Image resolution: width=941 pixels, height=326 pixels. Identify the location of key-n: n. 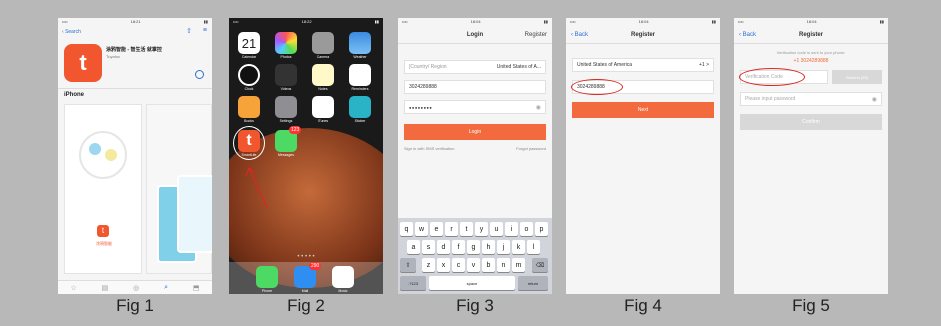
(503, 265).